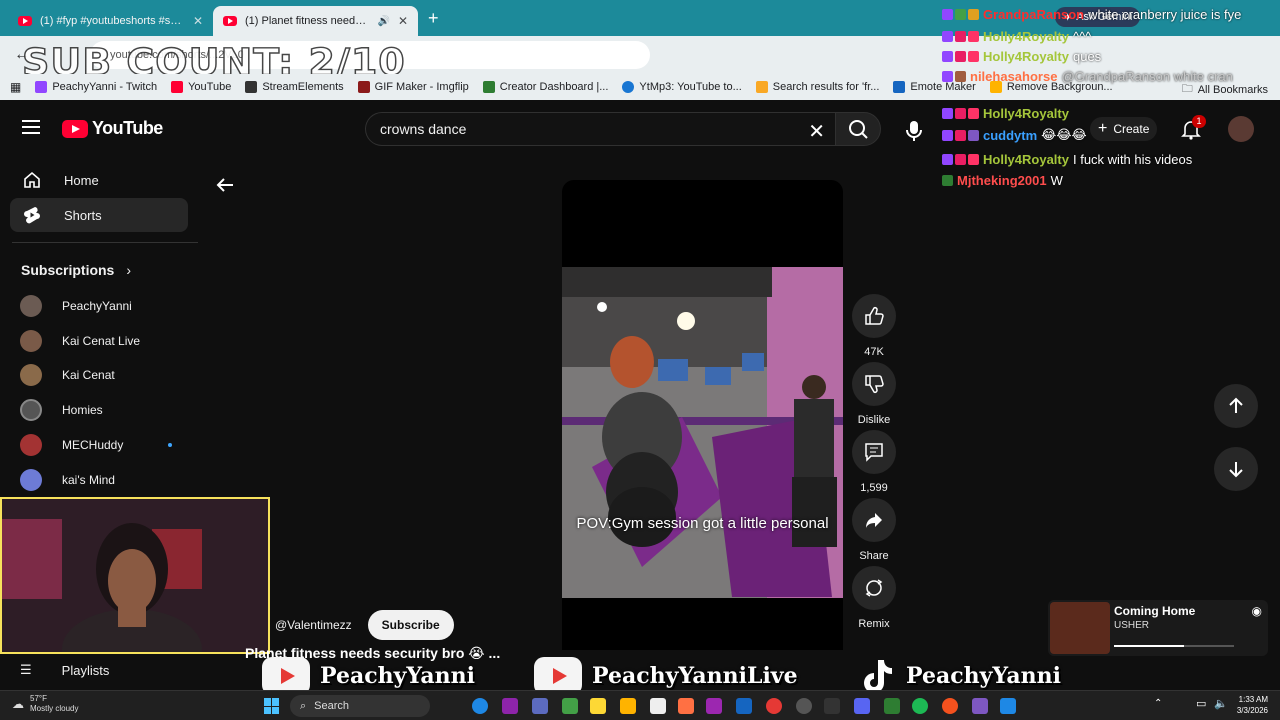 This screenshot has width=1280, height=720. I want to click on subscribe-button: Subscribe, so click(410, 625).